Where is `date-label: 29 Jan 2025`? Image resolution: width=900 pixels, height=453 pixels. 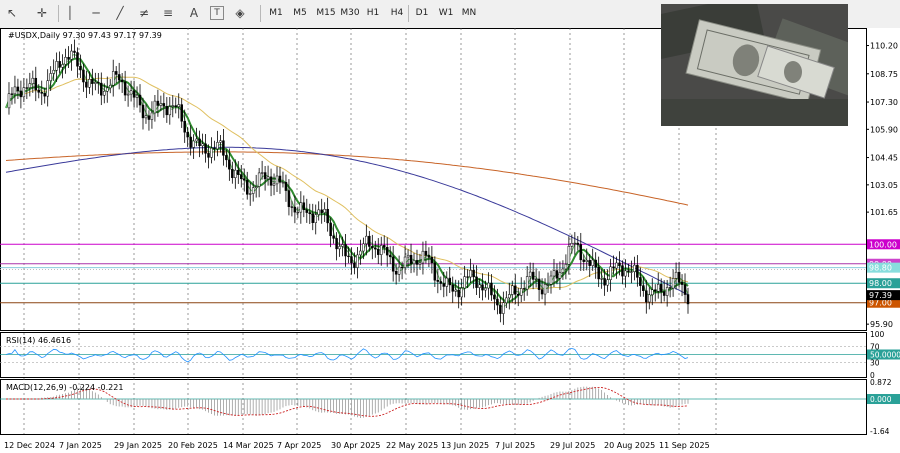
date-label: 29 Jan 2025 is located at coordinates (138, 445).